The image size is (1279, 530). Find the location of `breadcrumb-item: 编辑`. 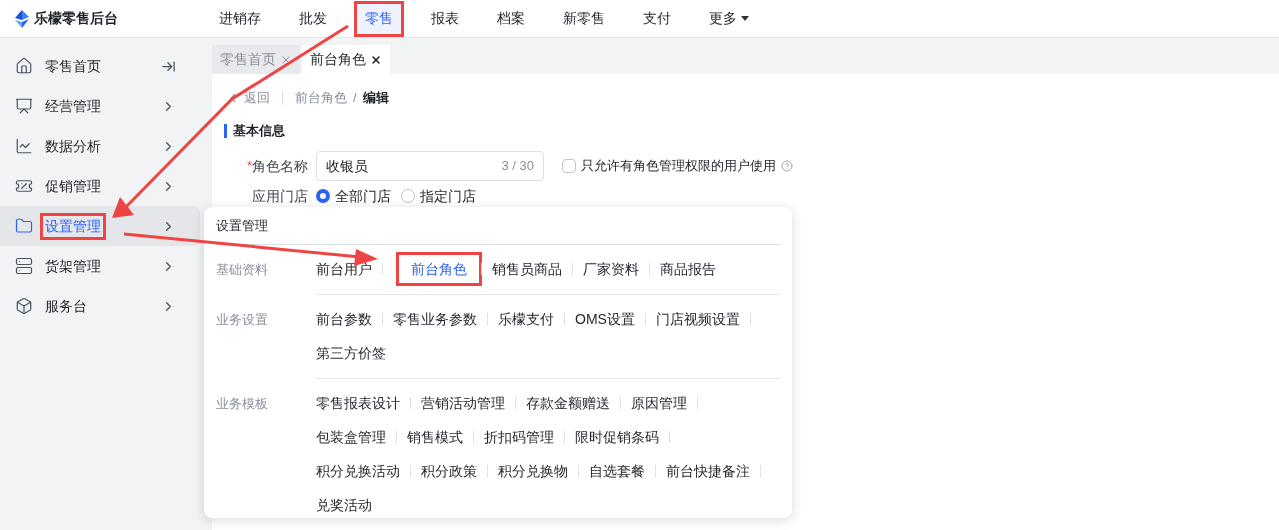

breadcrumb-item: 编辑 is located at coordinates (375, 98).